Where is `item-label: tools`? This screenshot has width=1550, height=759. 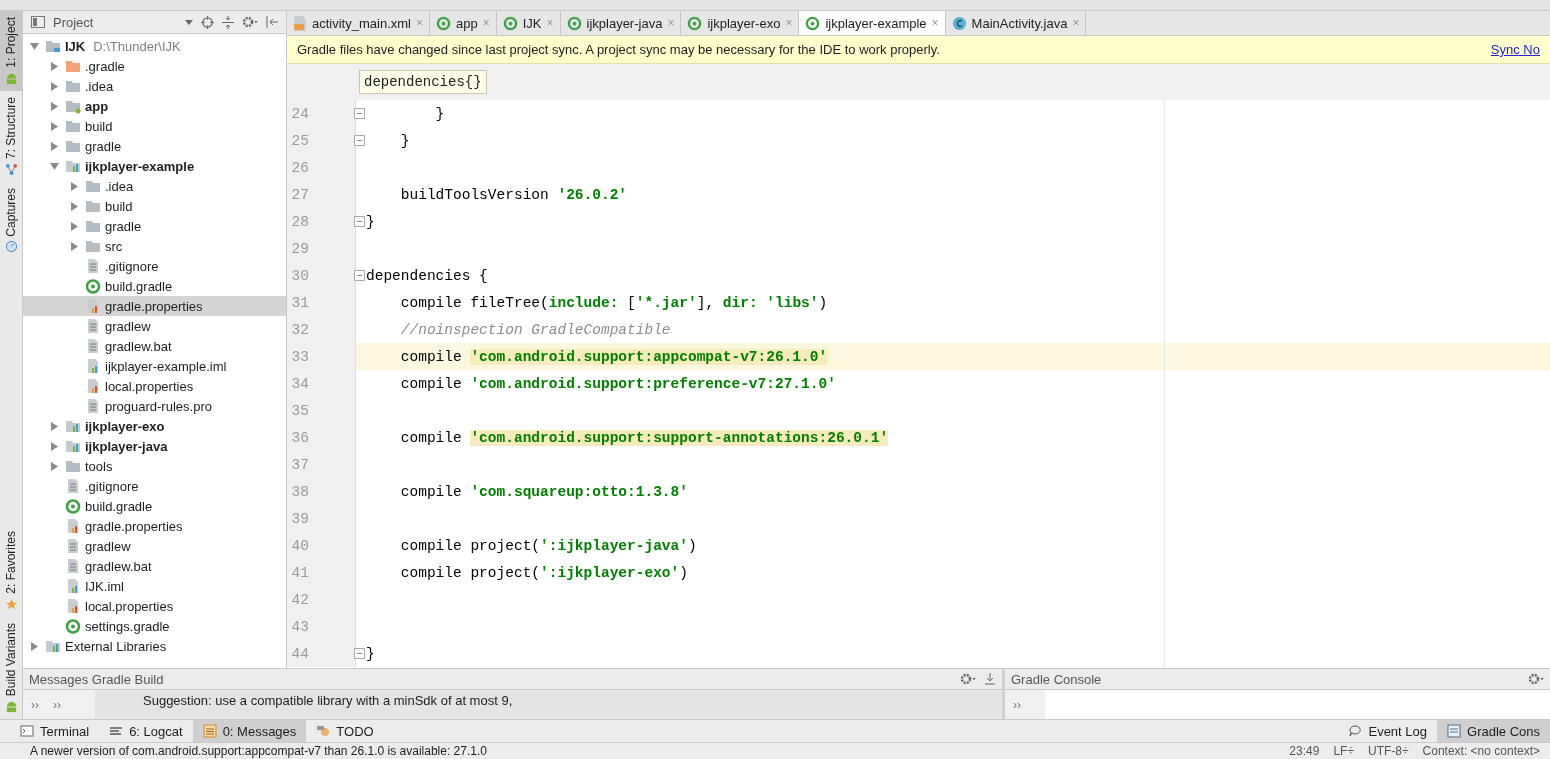 item-label: tools is located at coordinates (99, 466).